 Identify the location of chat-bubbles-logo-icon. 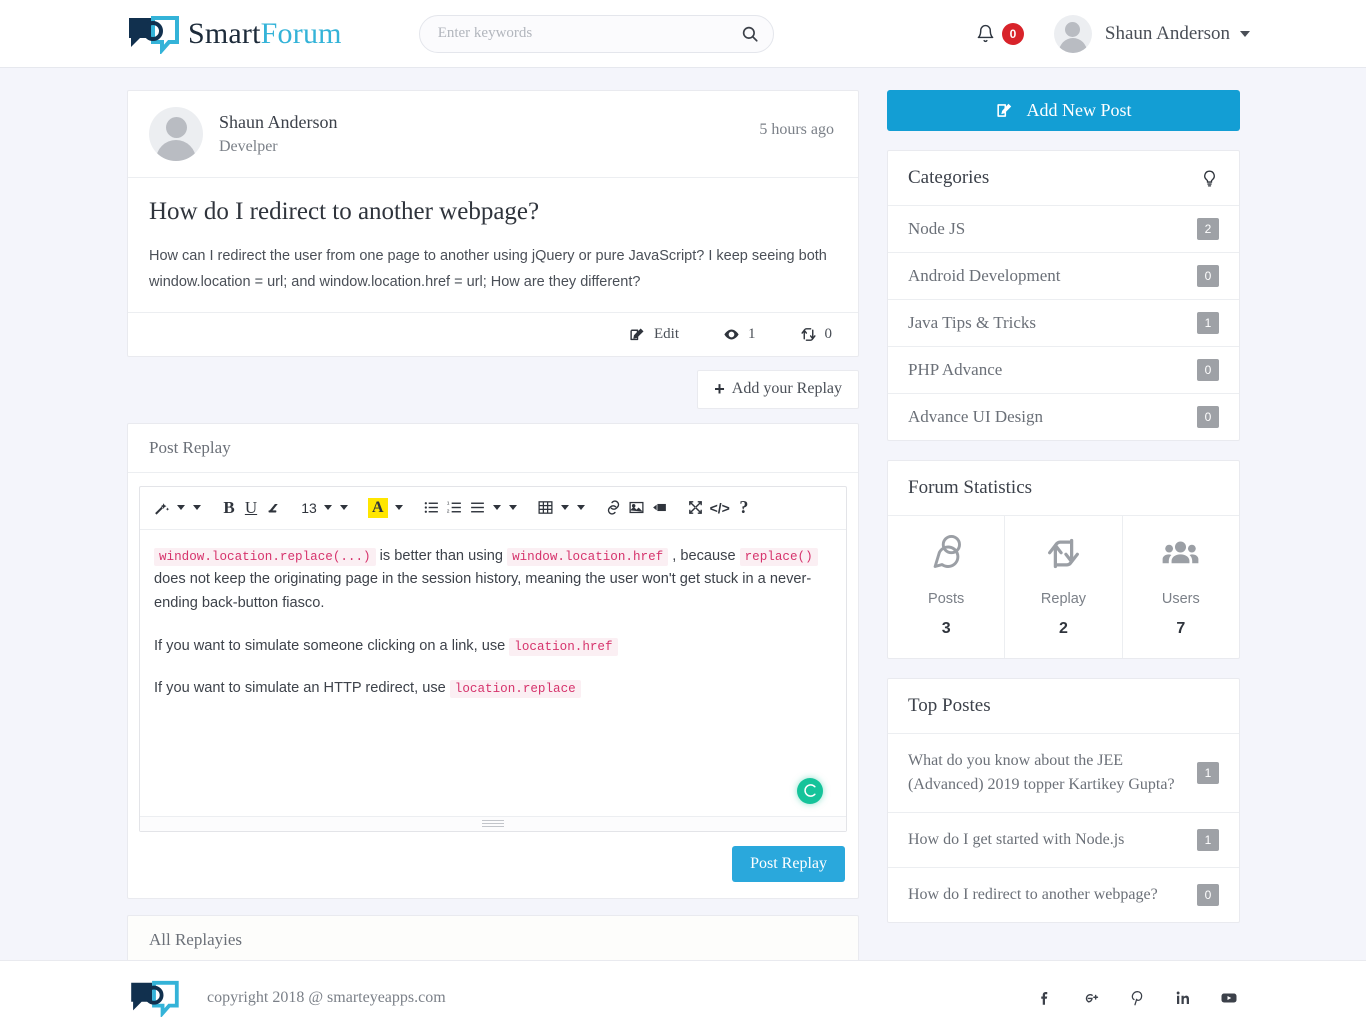
(153, 34).